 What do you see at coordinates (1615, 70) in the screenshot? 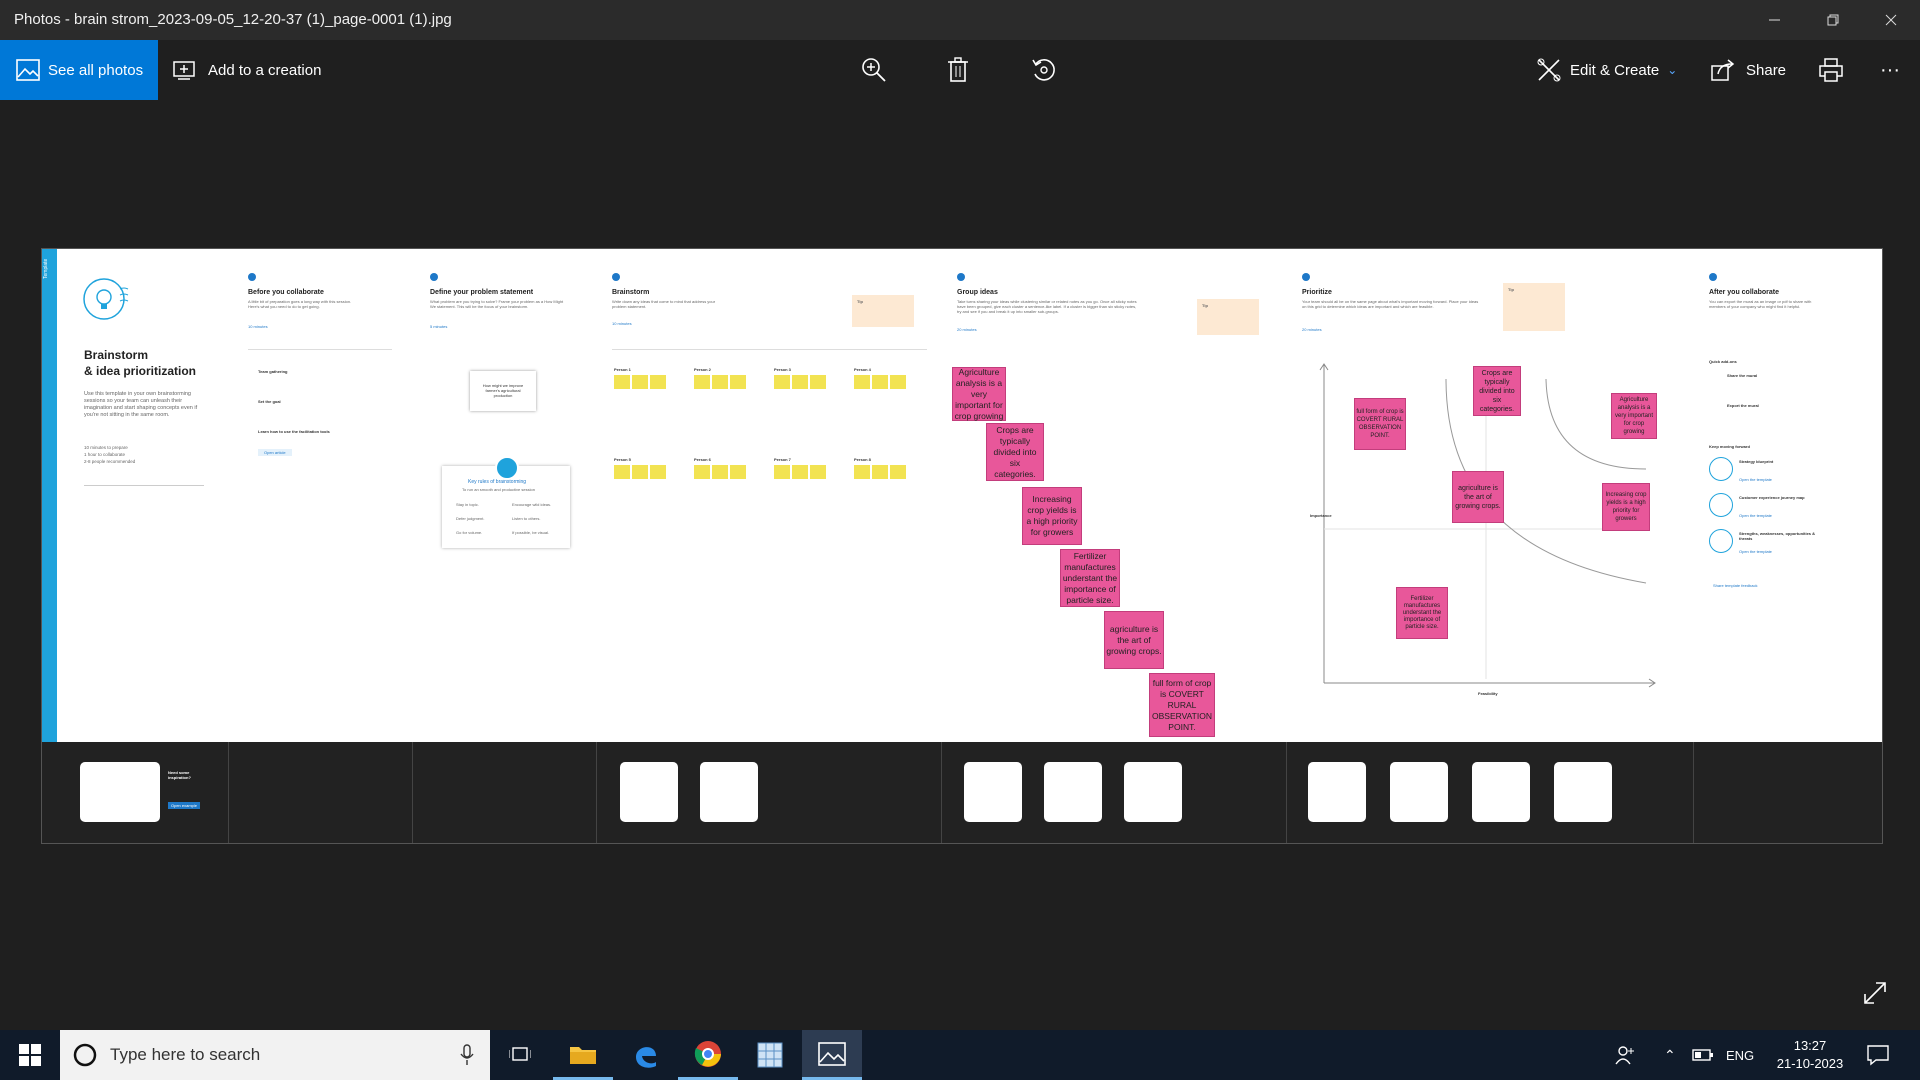
I see `edit-create-label: Edit & Create` at bounding box center [1615, 70].